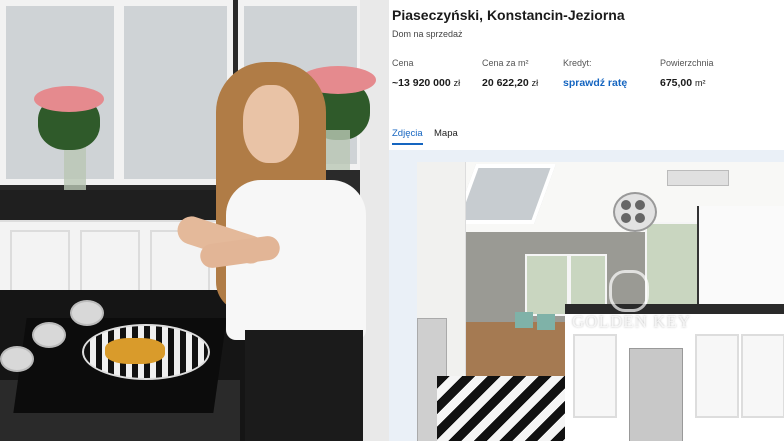 Image resolution: width=784 pixels, height=441 pixels. What do you see at coordinates (698, 178) in the screenshot?
I see `ceiling-fixture` at bounding box center [698, 178].